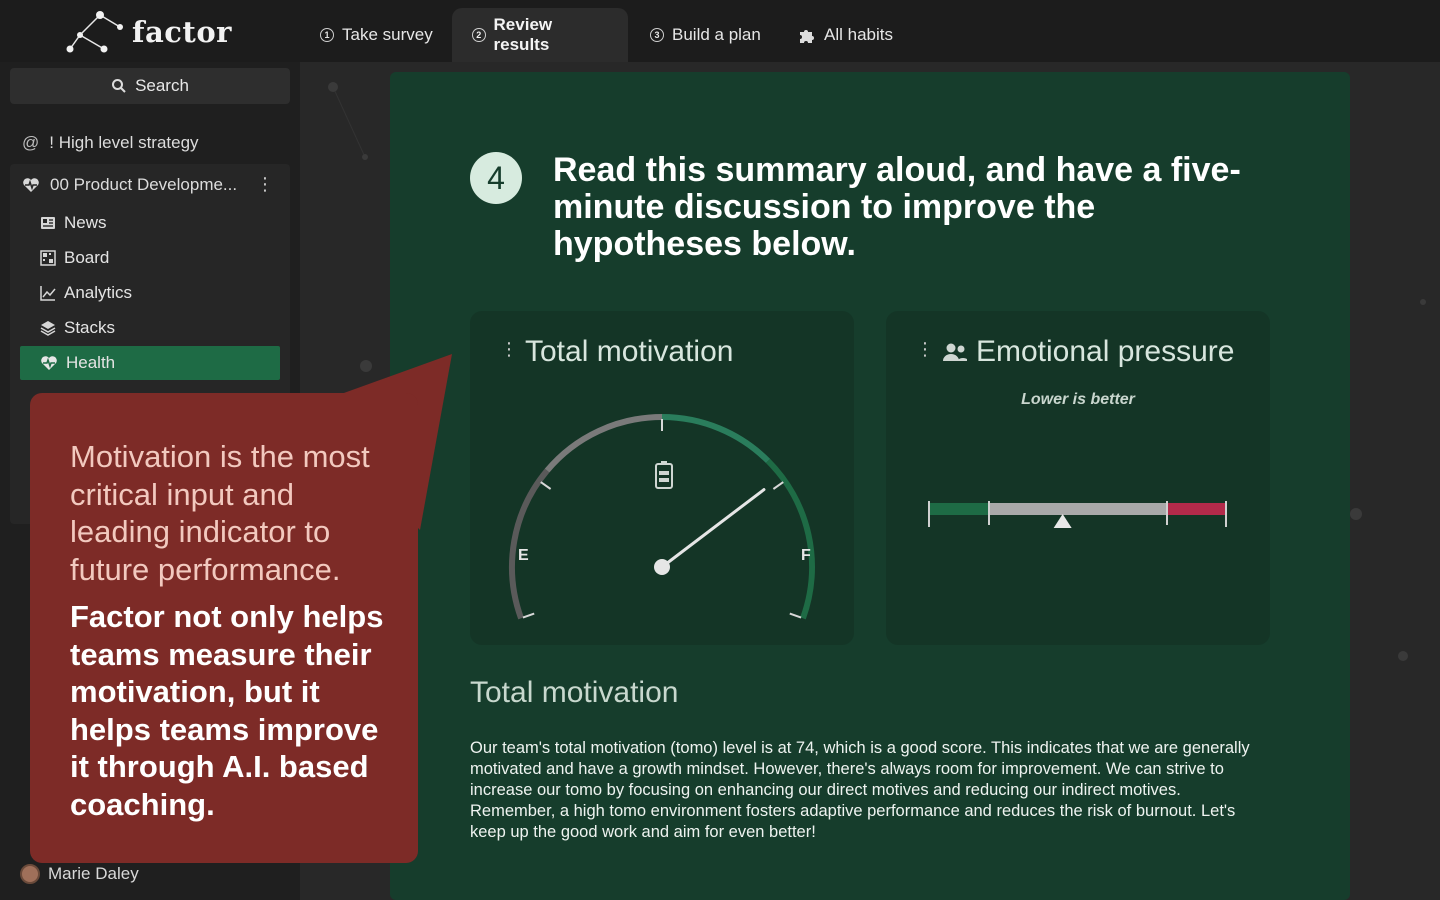 The width and height of the screenshot is (1440, 900). What do you see at coordinates (182, 32) in the screenshot?
I see `app-name: factor` at bounding box center [182, 32].